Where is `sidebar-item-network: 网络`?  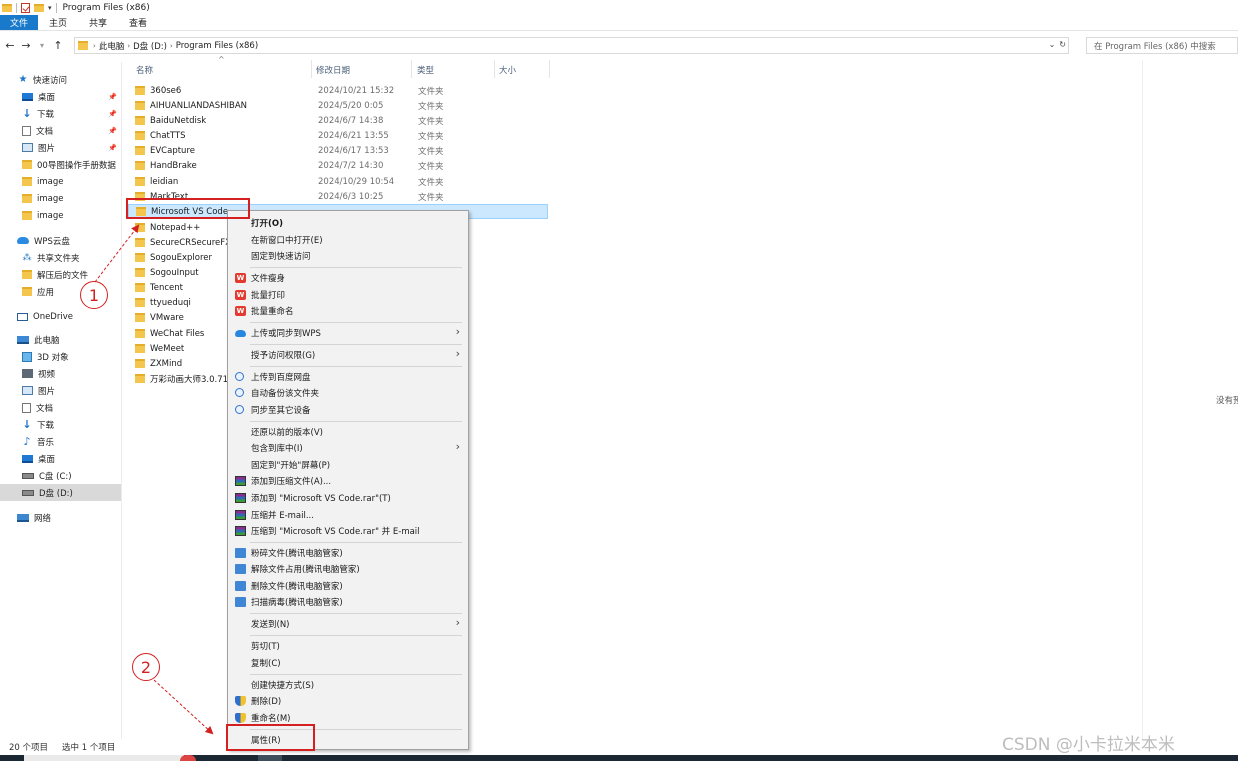
sidebar-item-network: 网络 is located at coordinates (60, 517).